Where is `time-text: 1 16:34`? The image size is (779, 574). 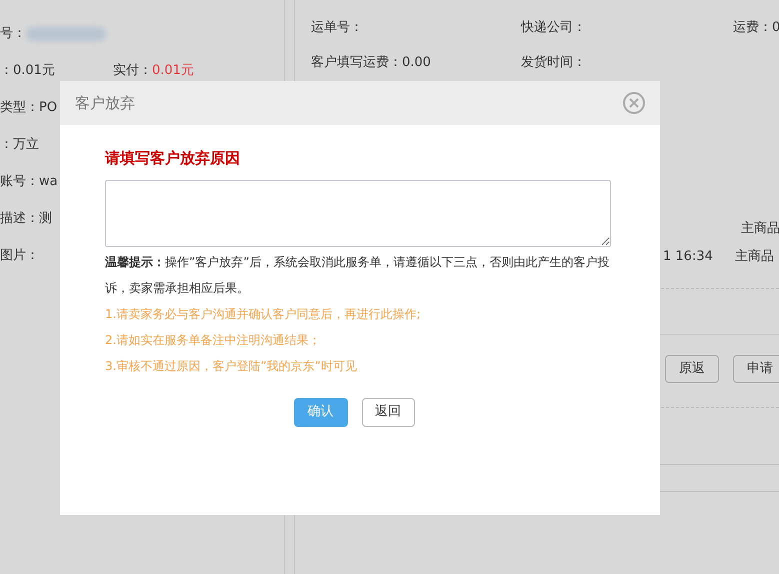
time-text: 1 16:34 is located at coordinates (688, 257).